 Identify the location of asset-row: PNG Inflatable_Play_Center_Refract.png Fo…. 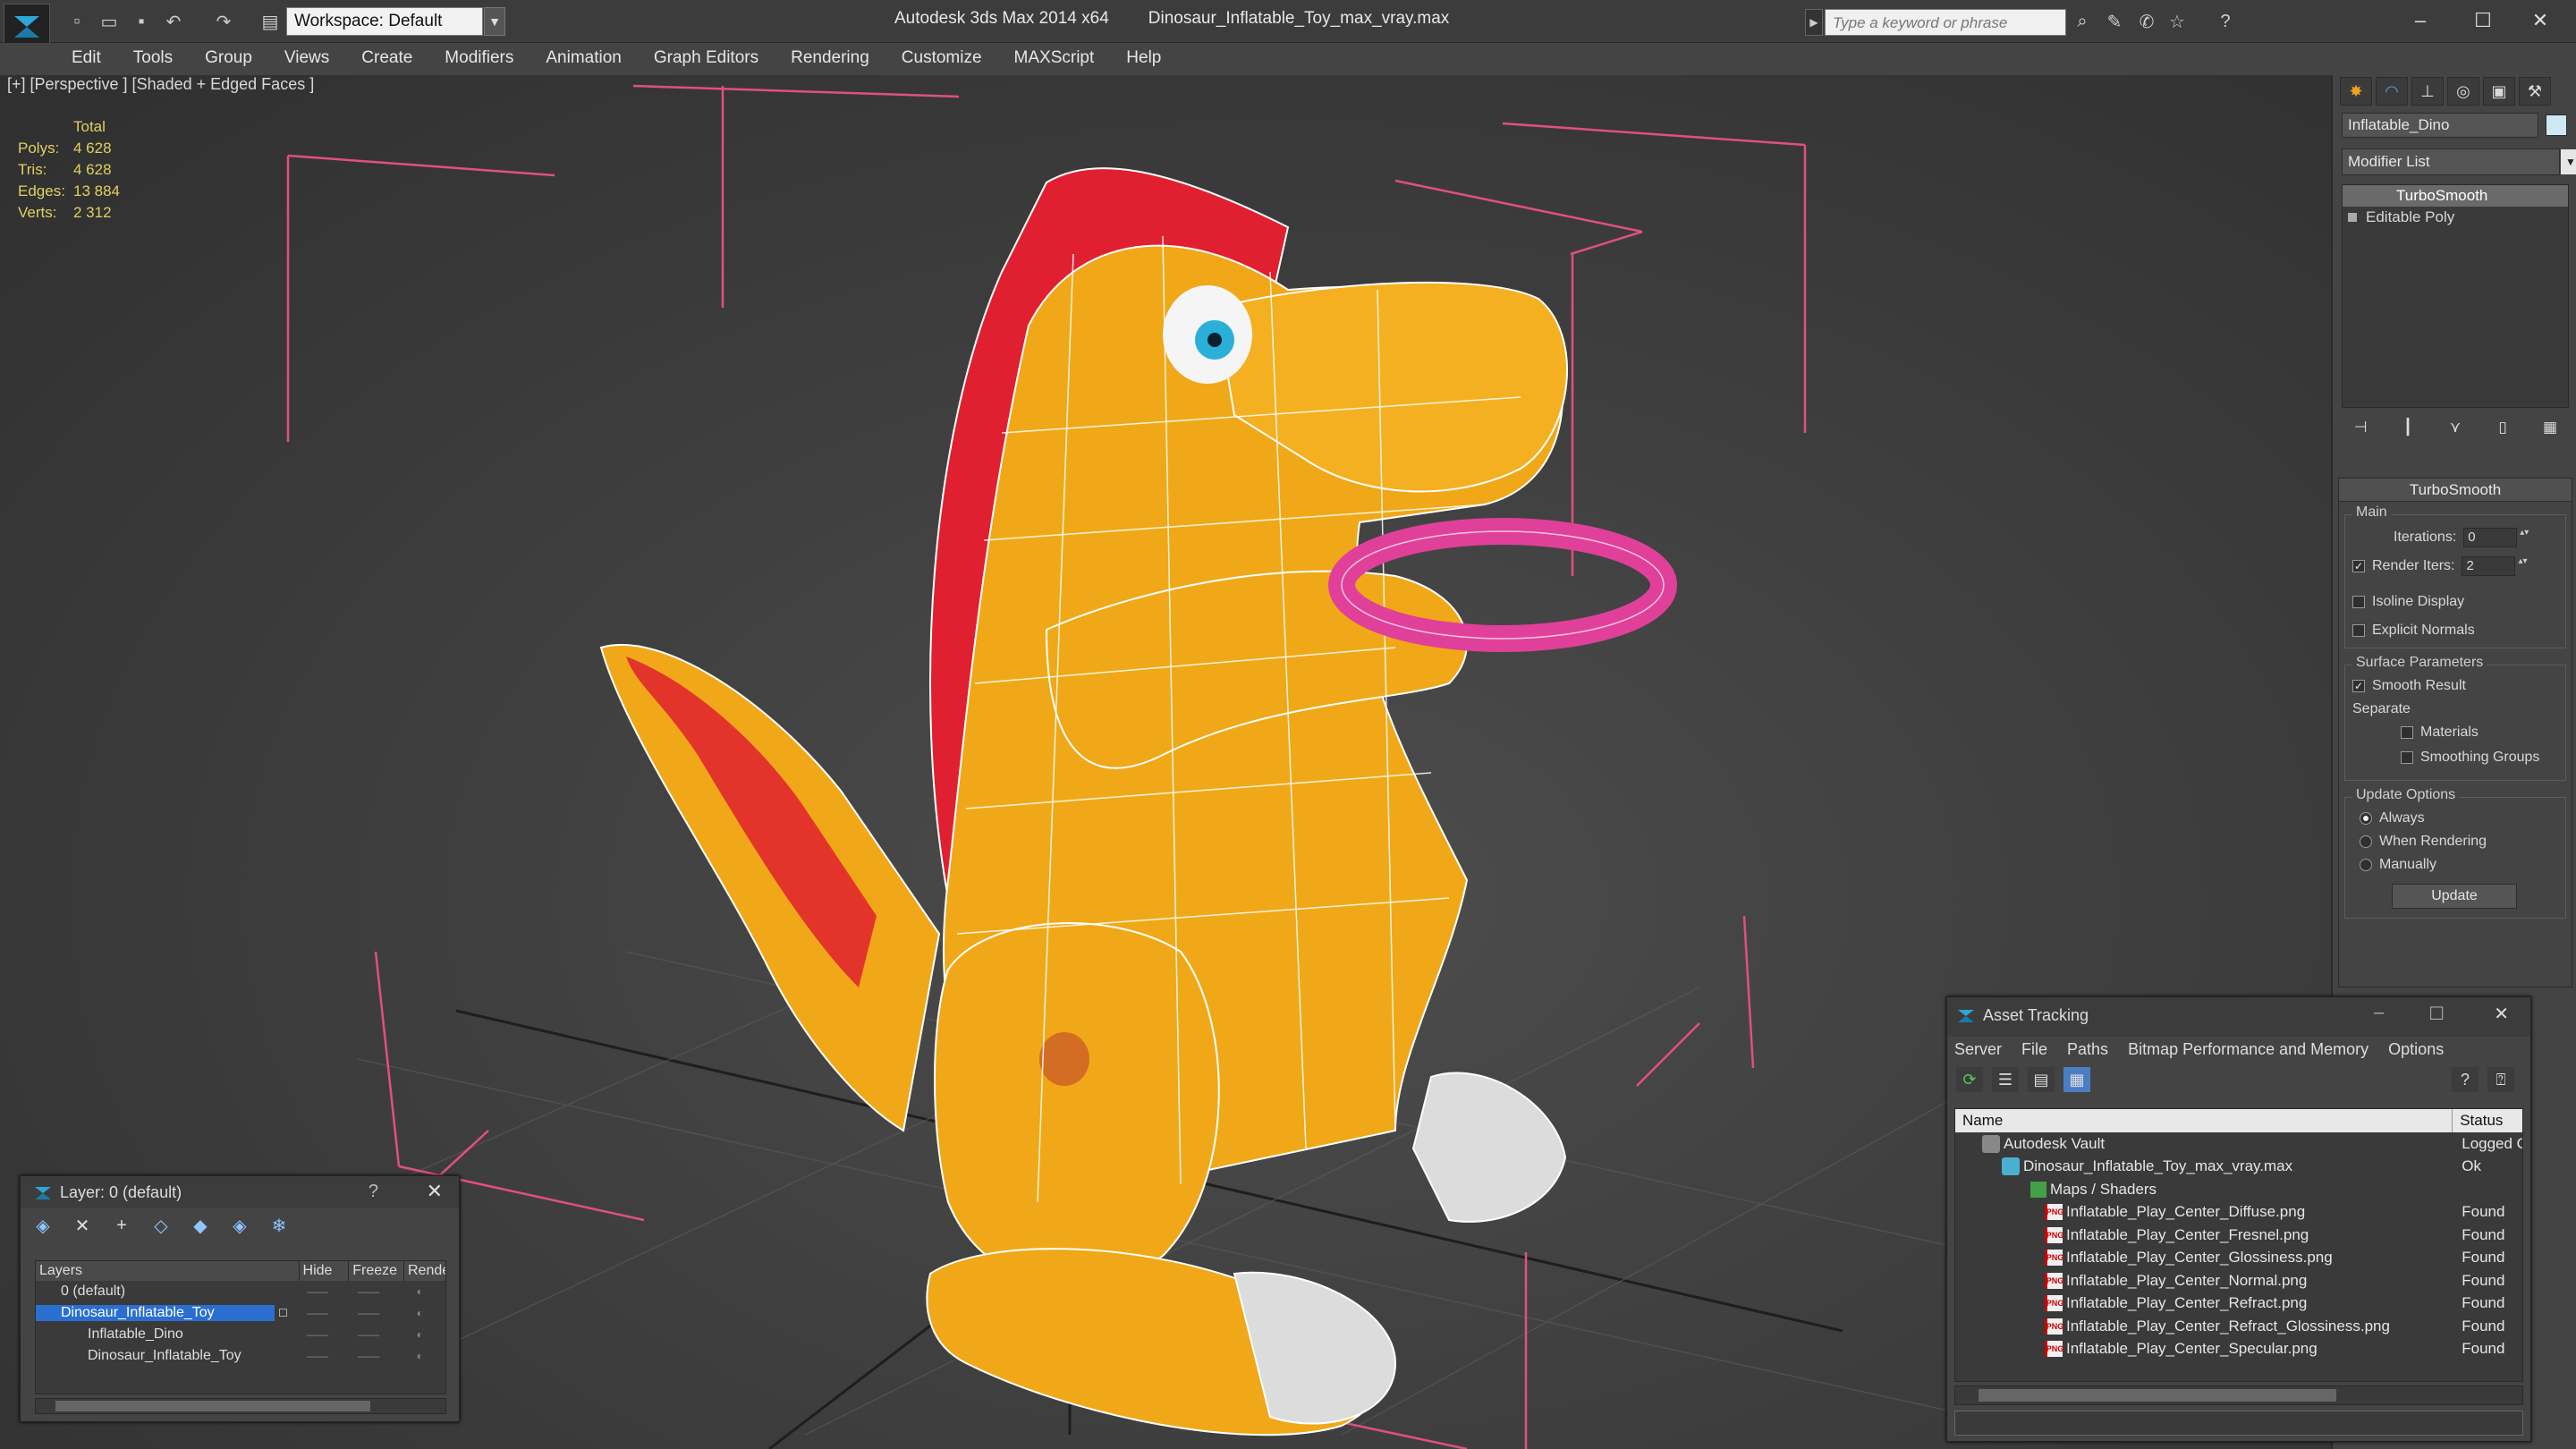
(2238, 1304).